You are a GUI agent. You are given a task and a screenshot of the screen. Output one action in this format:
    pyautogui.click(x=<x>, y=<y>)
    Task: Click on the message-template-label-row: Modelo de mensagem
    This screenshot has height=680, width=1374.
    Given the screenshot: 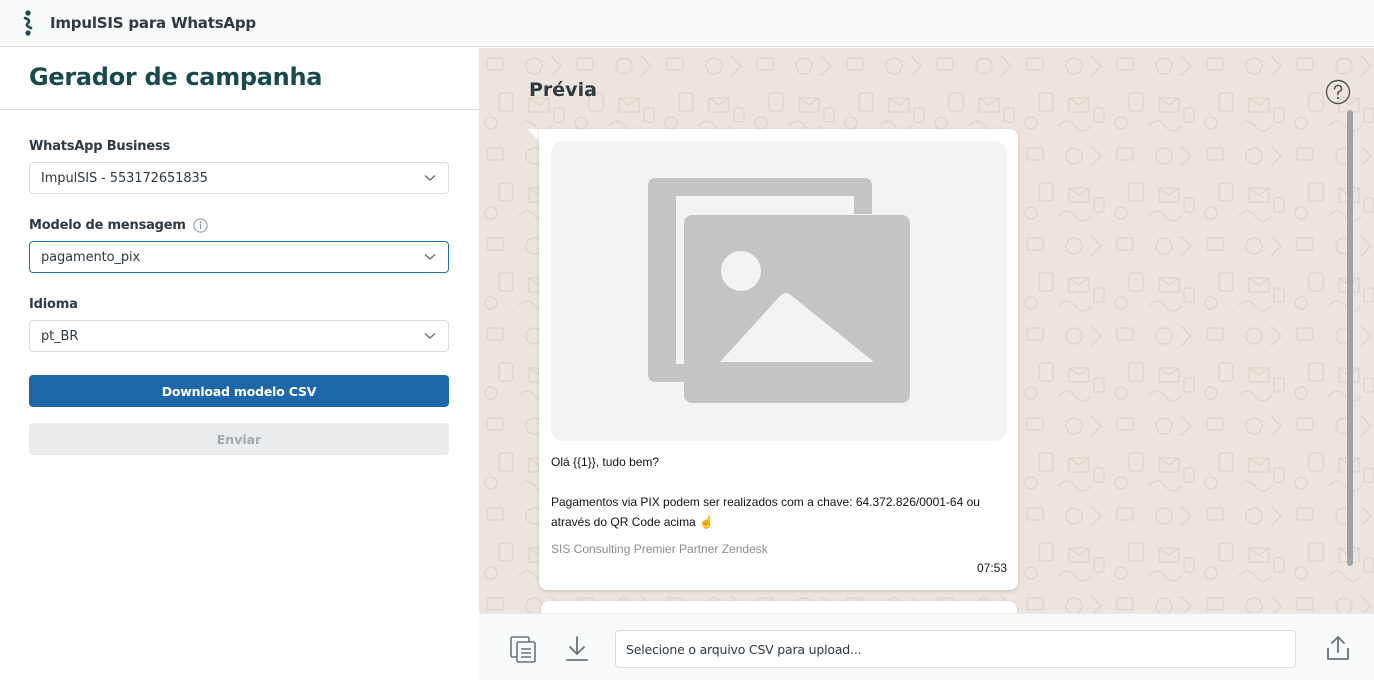 What is the action you would take?
    pyautogui.click(x=239, y=225)
    